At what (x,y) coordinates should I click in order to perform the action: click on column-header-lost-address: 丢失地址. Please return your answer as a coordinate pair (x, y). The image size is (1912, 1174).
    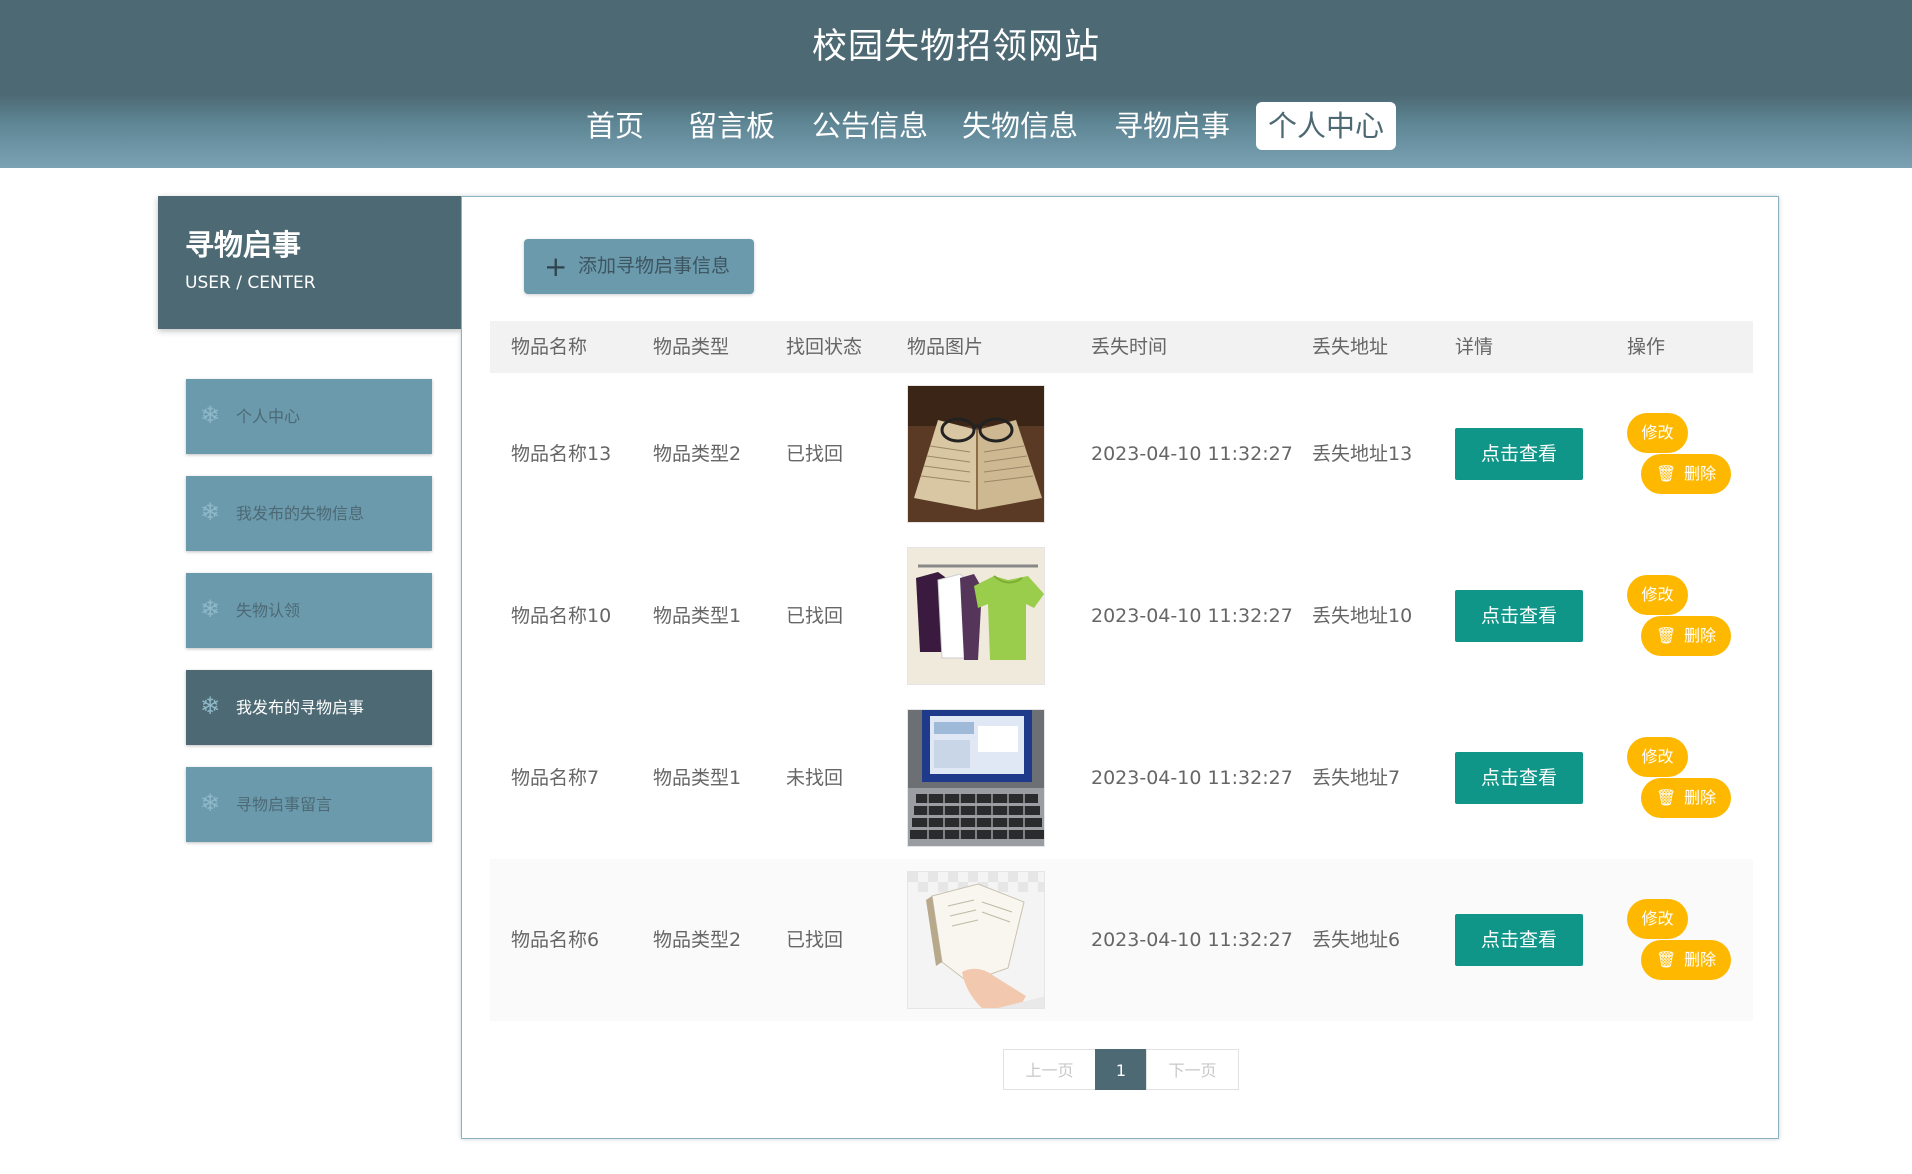
    Looking at the image, I should click on (1350, 347).